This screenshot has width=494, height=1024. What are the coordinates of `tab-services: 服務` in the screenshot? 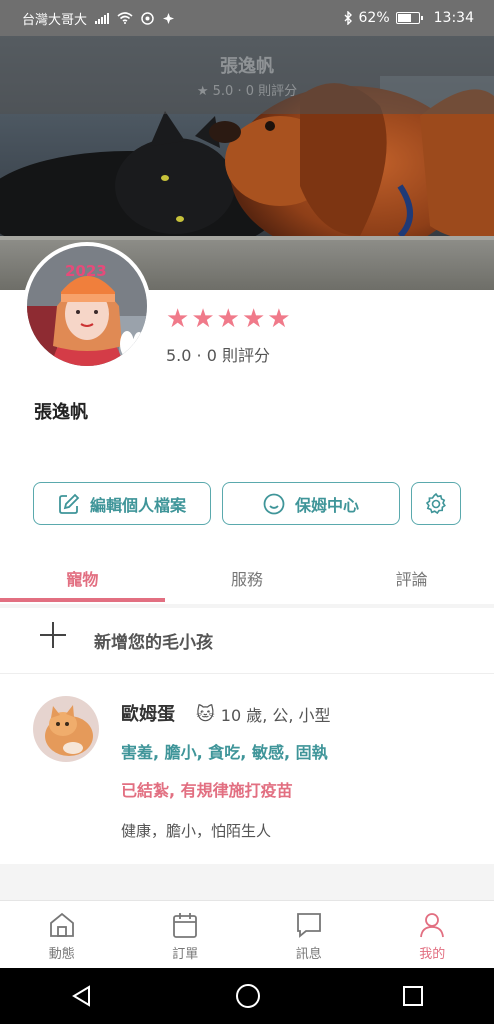 It's located at (247, 576).